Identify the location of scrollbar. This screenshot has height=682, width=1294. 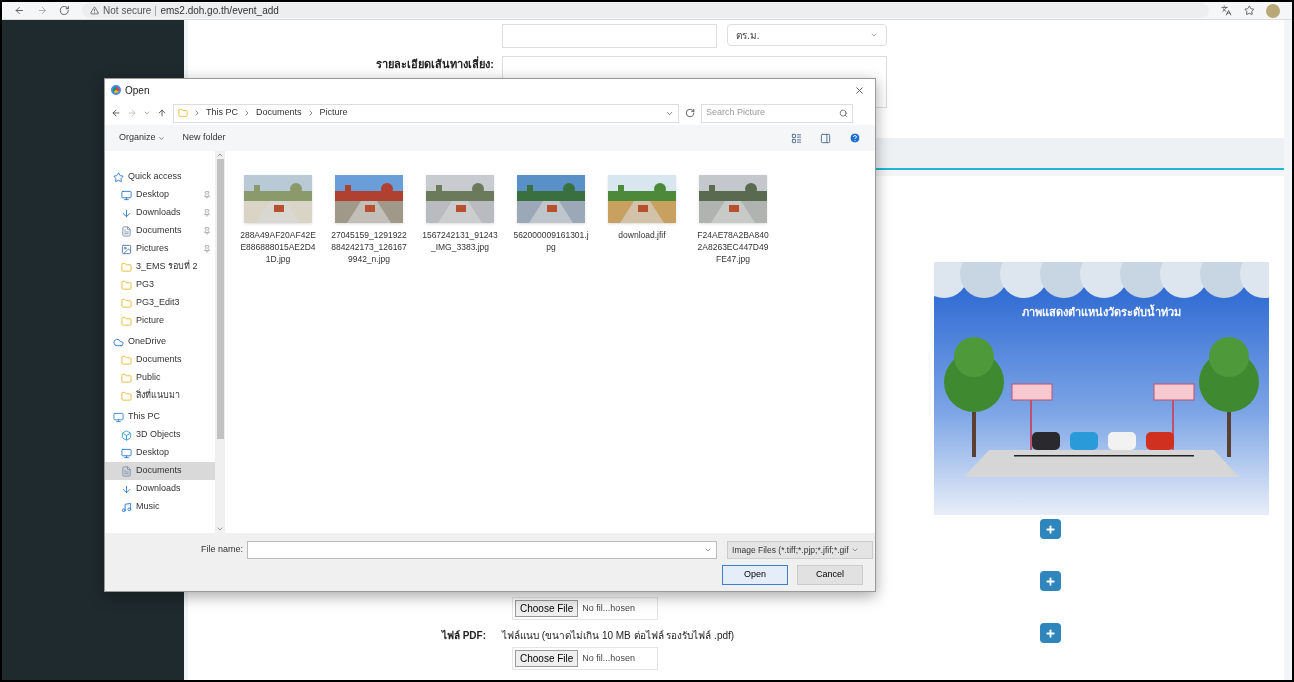
(220, 342).